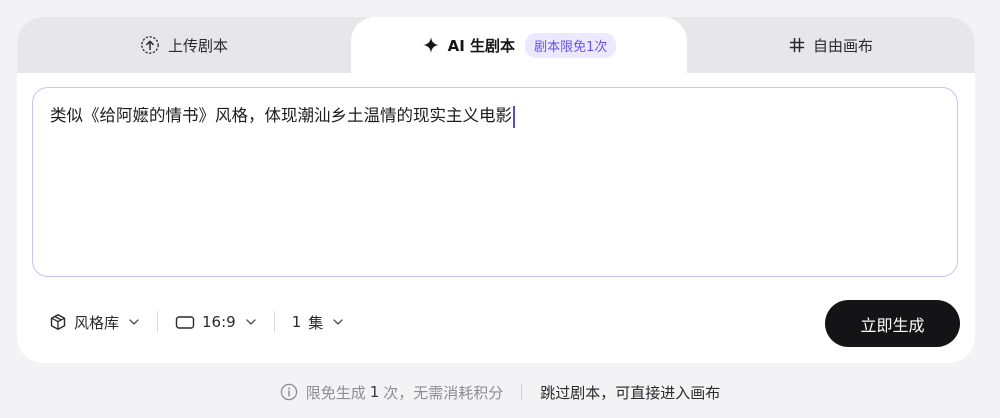  Describe the element at coordinates (281, 115) in the screenshot. I see `prompt-text: 类似《给阿嬷的情书》风格，体现潮汕乡土温情的现实主义电影` at that location.